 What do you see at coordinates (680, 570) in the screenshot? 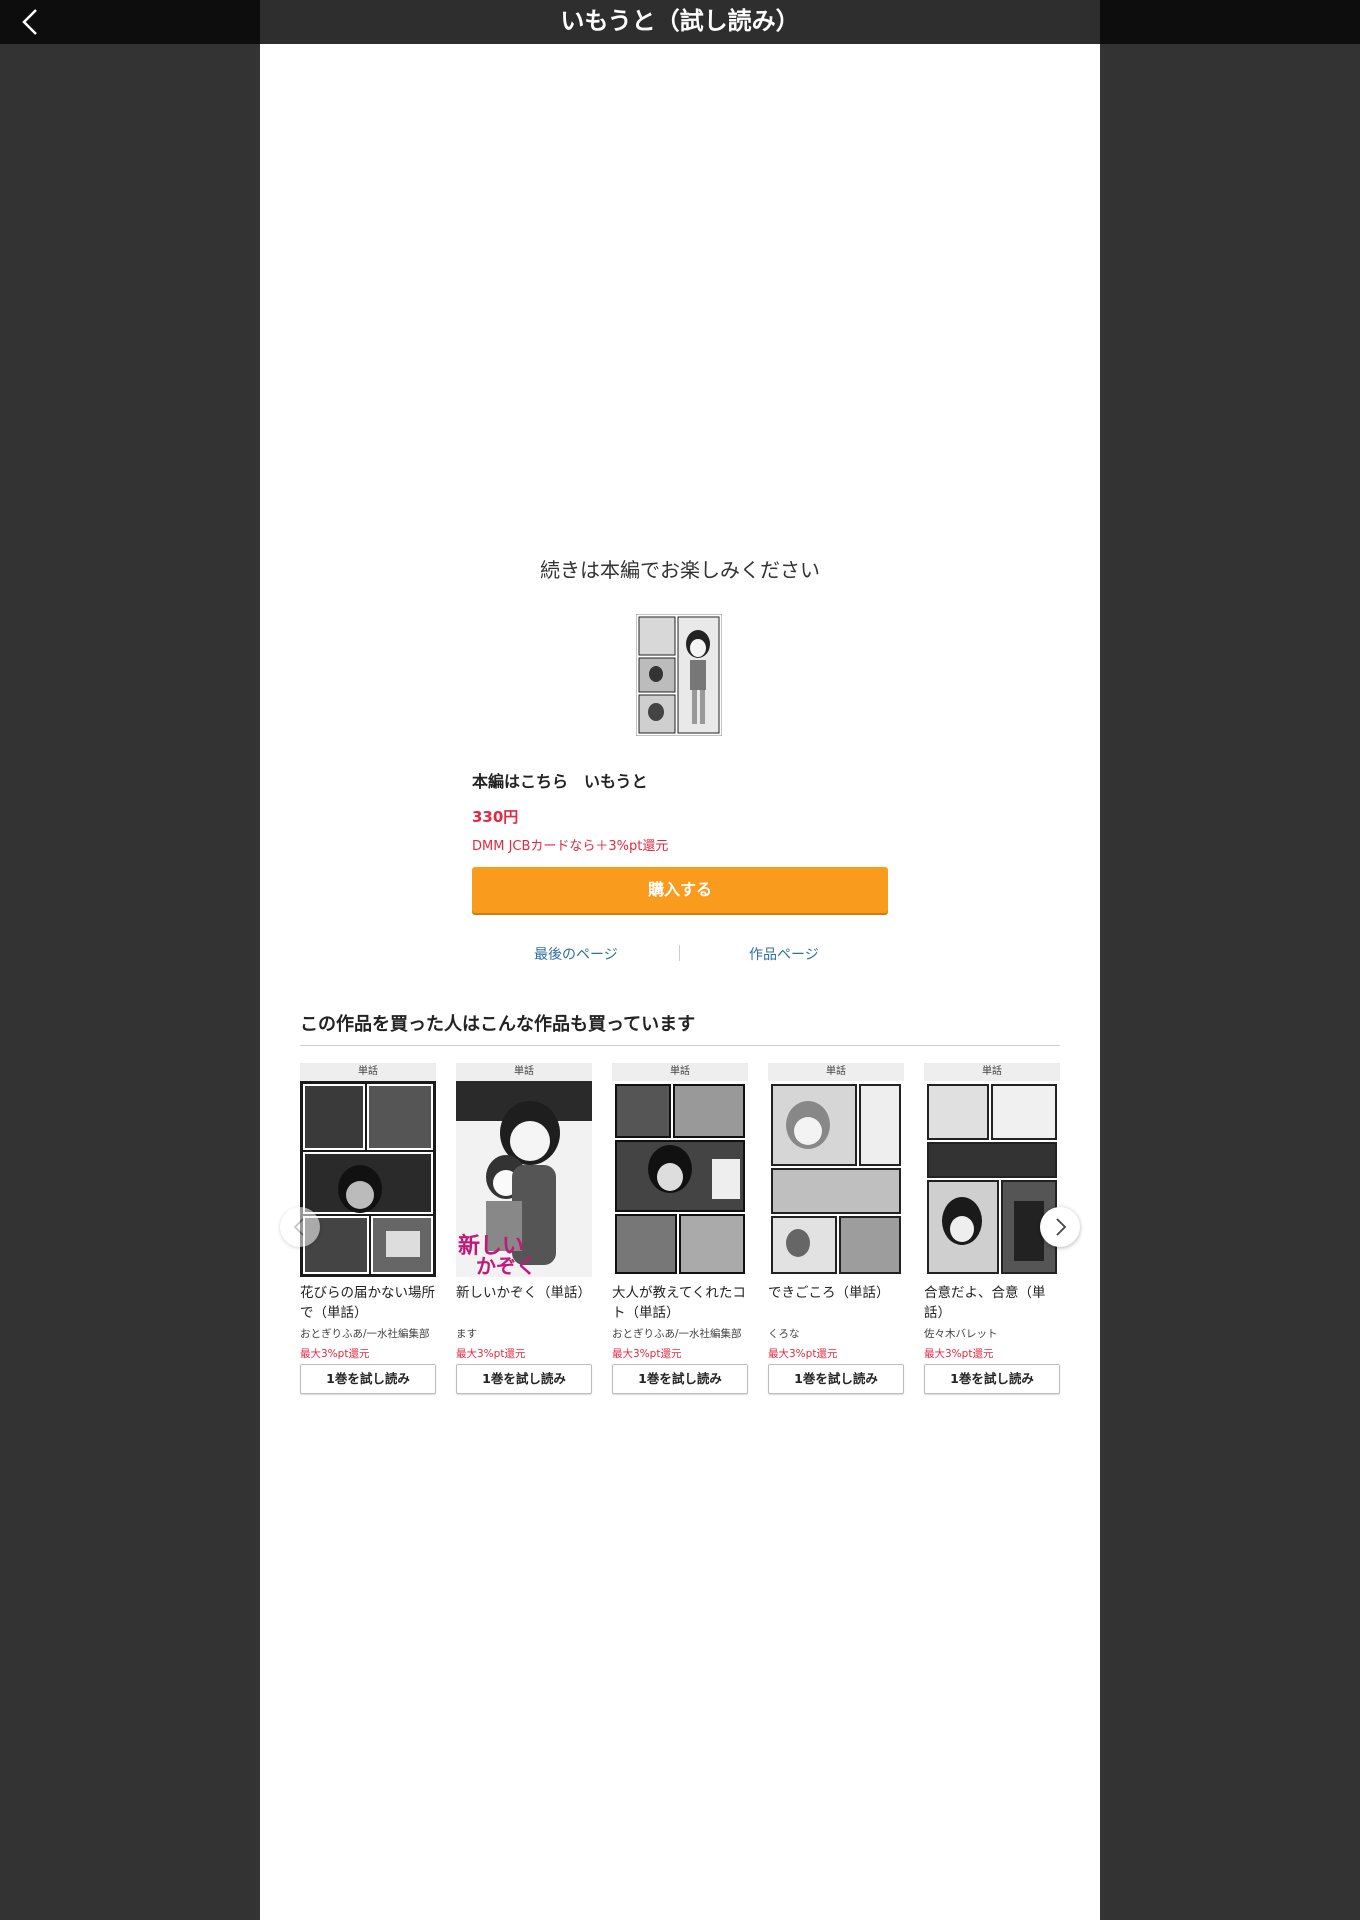
I see `continue-message: 続きは本編でお楽しみください` at bounding box center [680, 570].